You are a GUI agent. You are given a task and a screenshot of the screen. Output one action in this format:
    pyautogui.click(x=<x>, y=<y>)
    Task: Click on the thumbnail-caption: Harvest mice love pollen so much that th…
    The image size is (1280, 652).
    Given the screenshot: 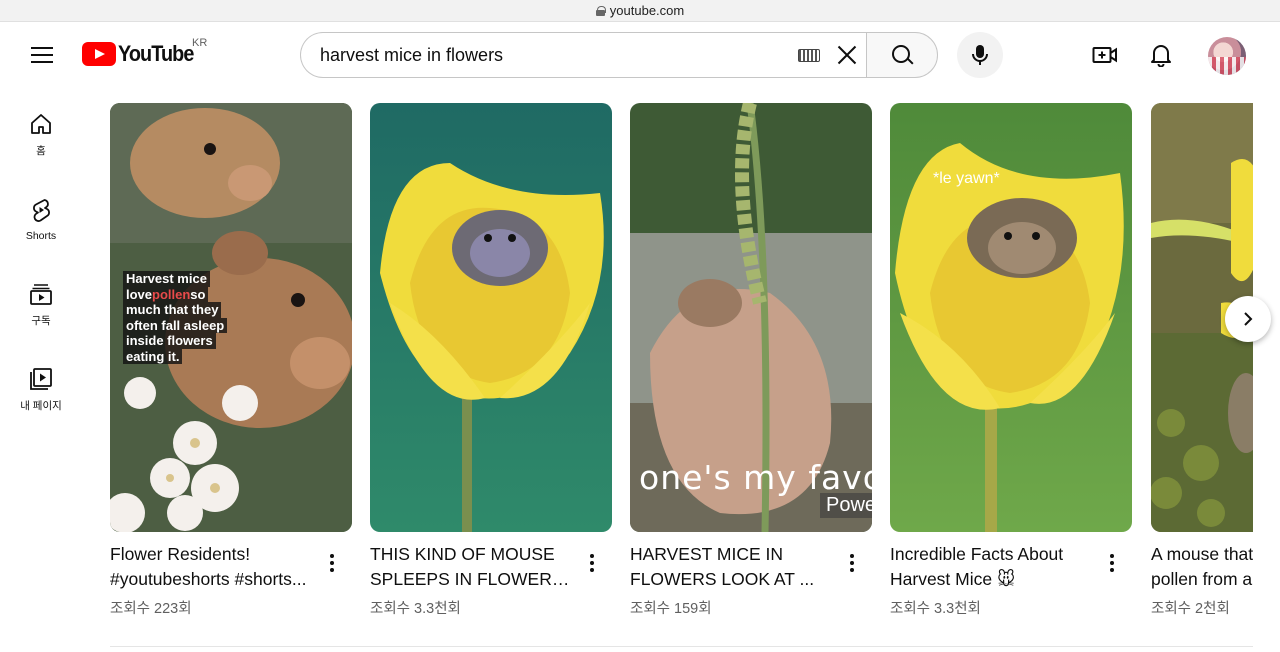 What is the action you would take?
    pyautogui.click(x=175, y=317)
    